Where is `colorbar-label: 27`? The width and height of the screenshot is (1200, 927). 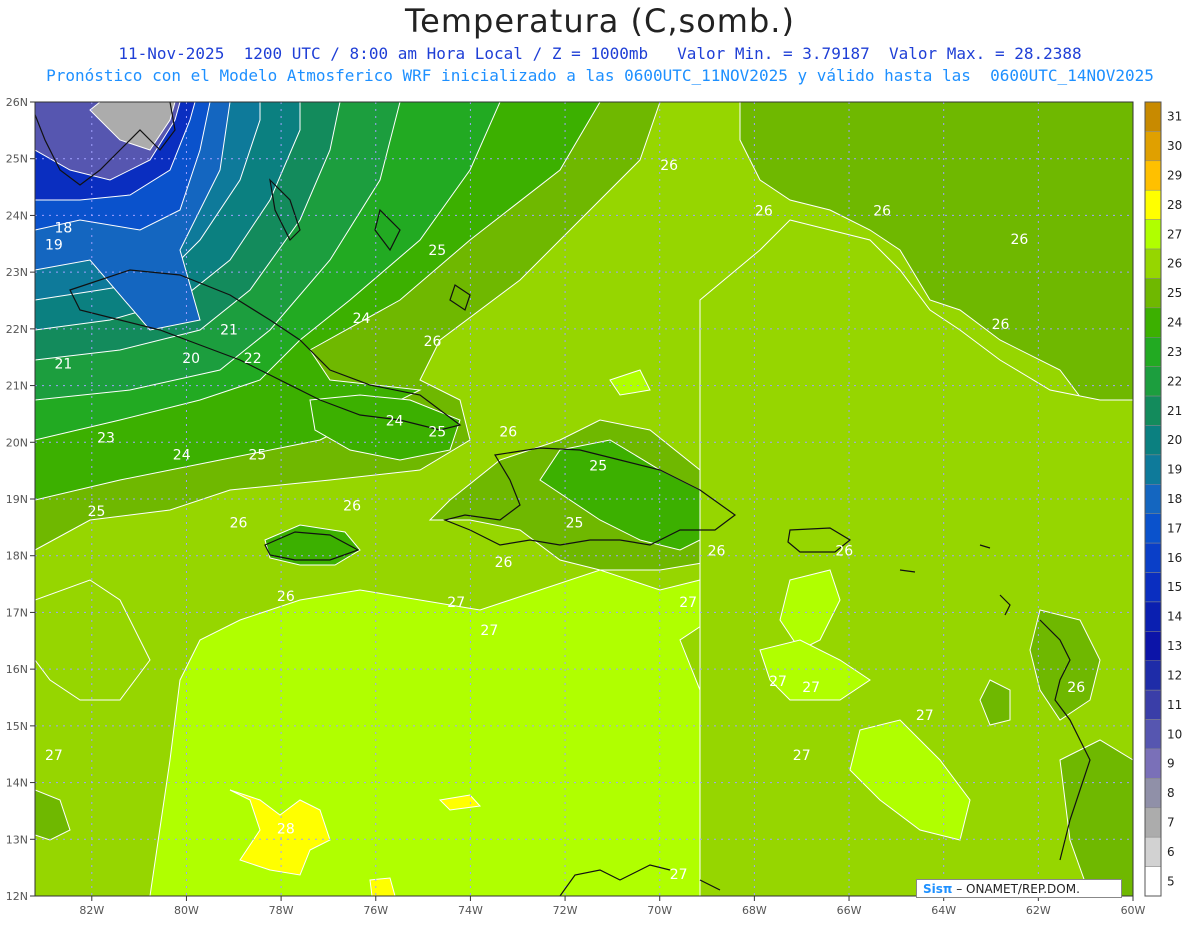
colorbar-label: 27 is located at coordinates (1174, 234).